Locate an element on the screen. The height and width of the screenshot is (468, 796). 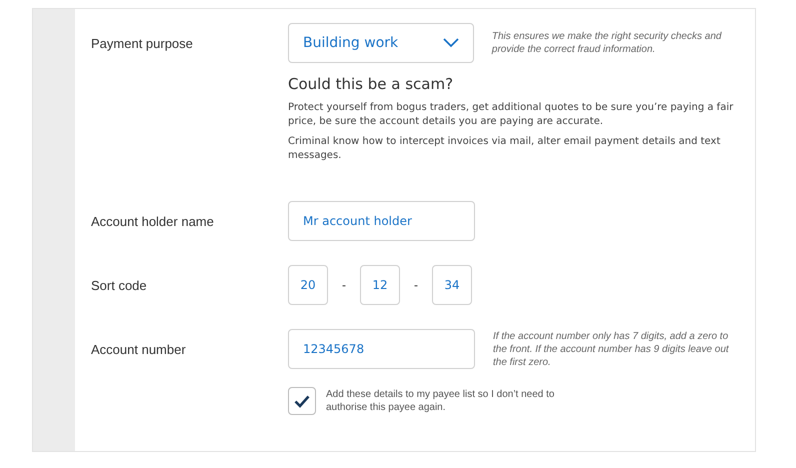
field-label: Account holder name is located at coordinates (153, 221).